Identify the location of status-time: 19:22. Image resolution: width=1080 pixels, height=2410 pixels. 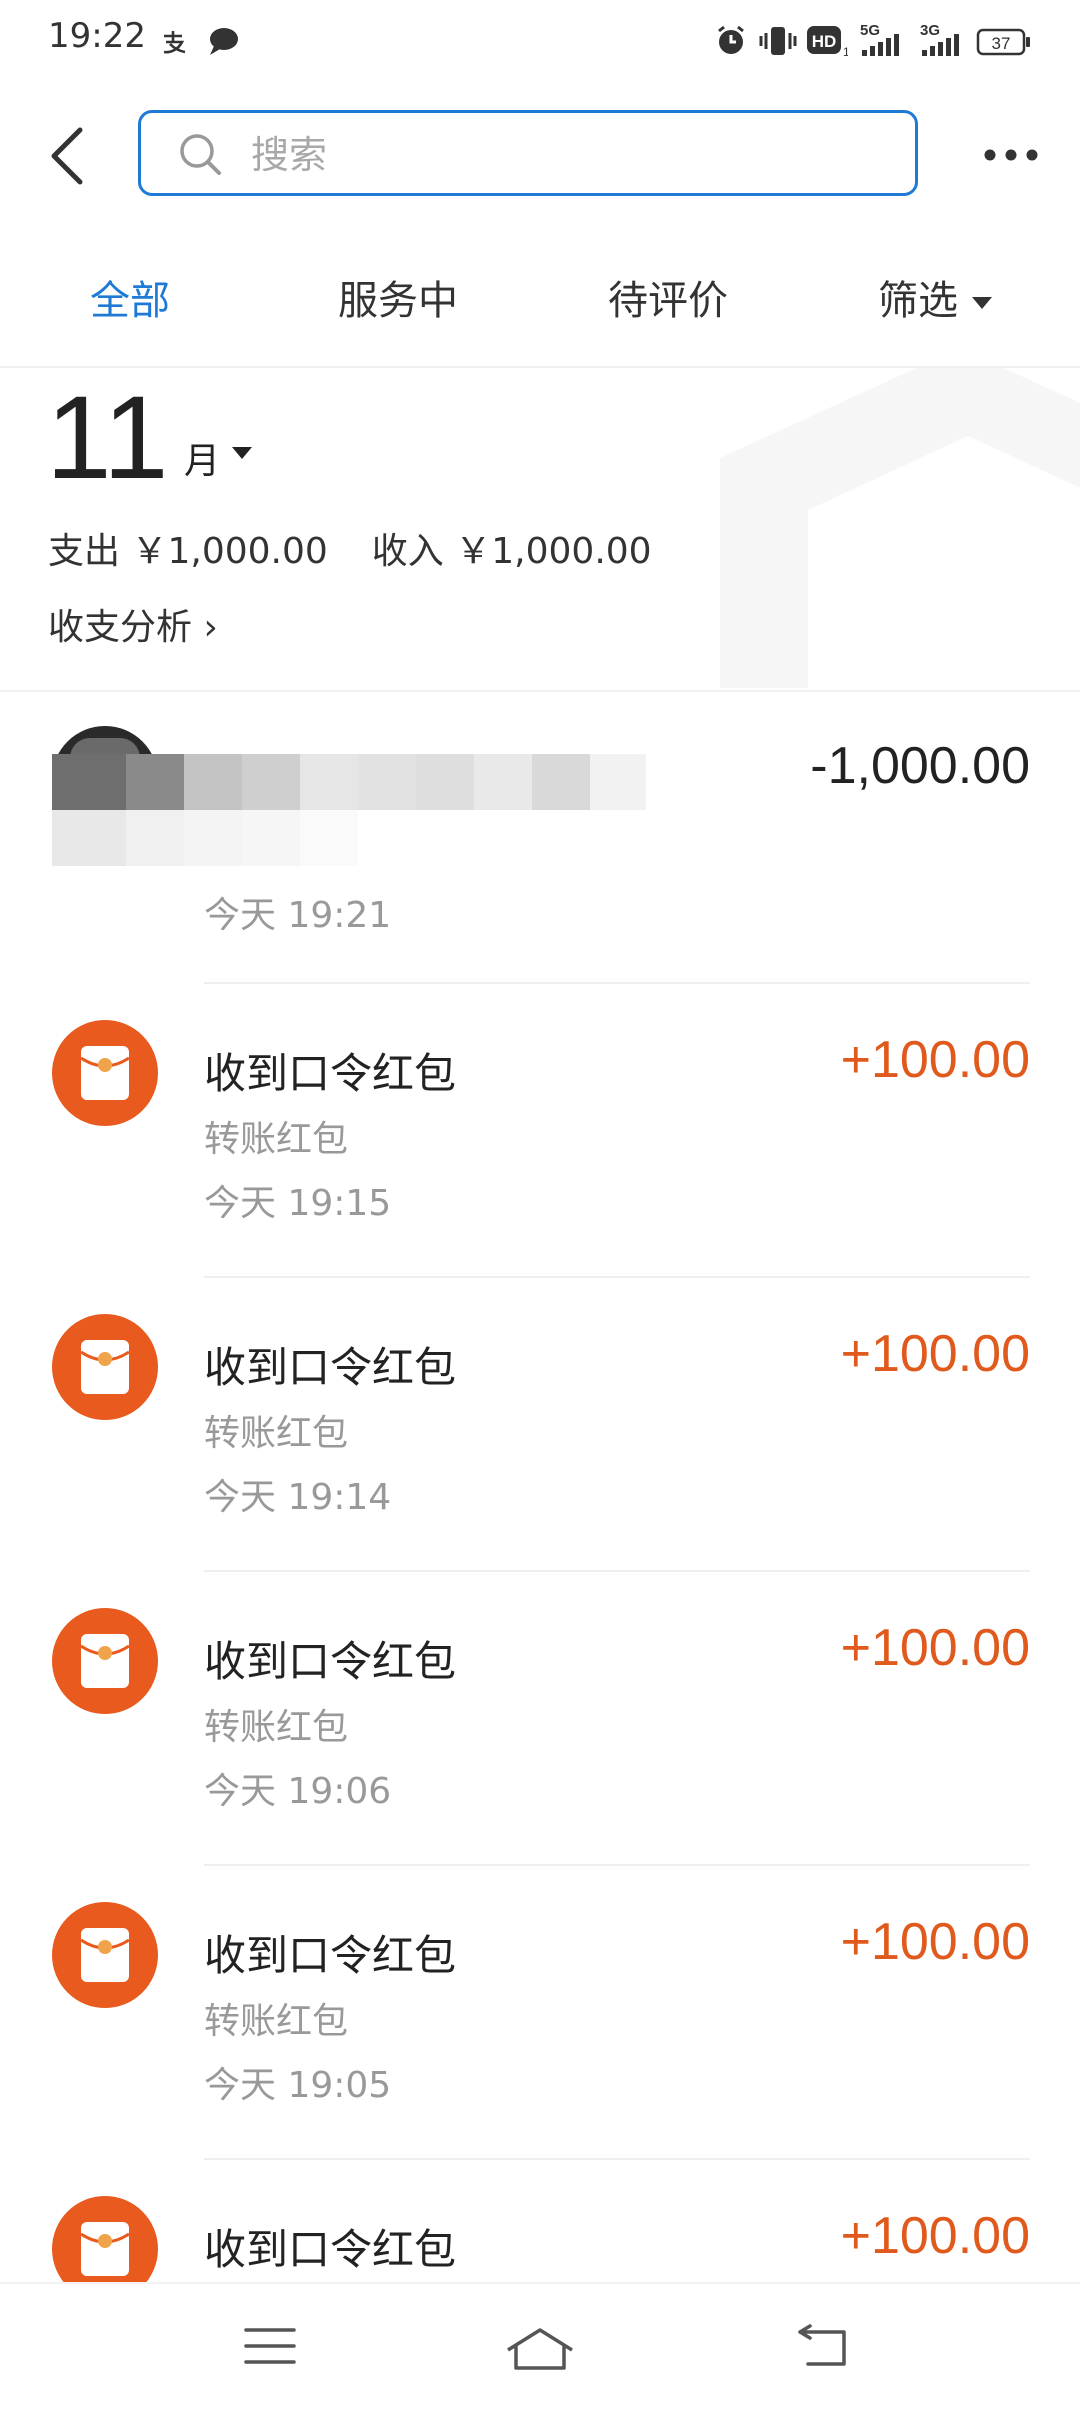
(97, 36).